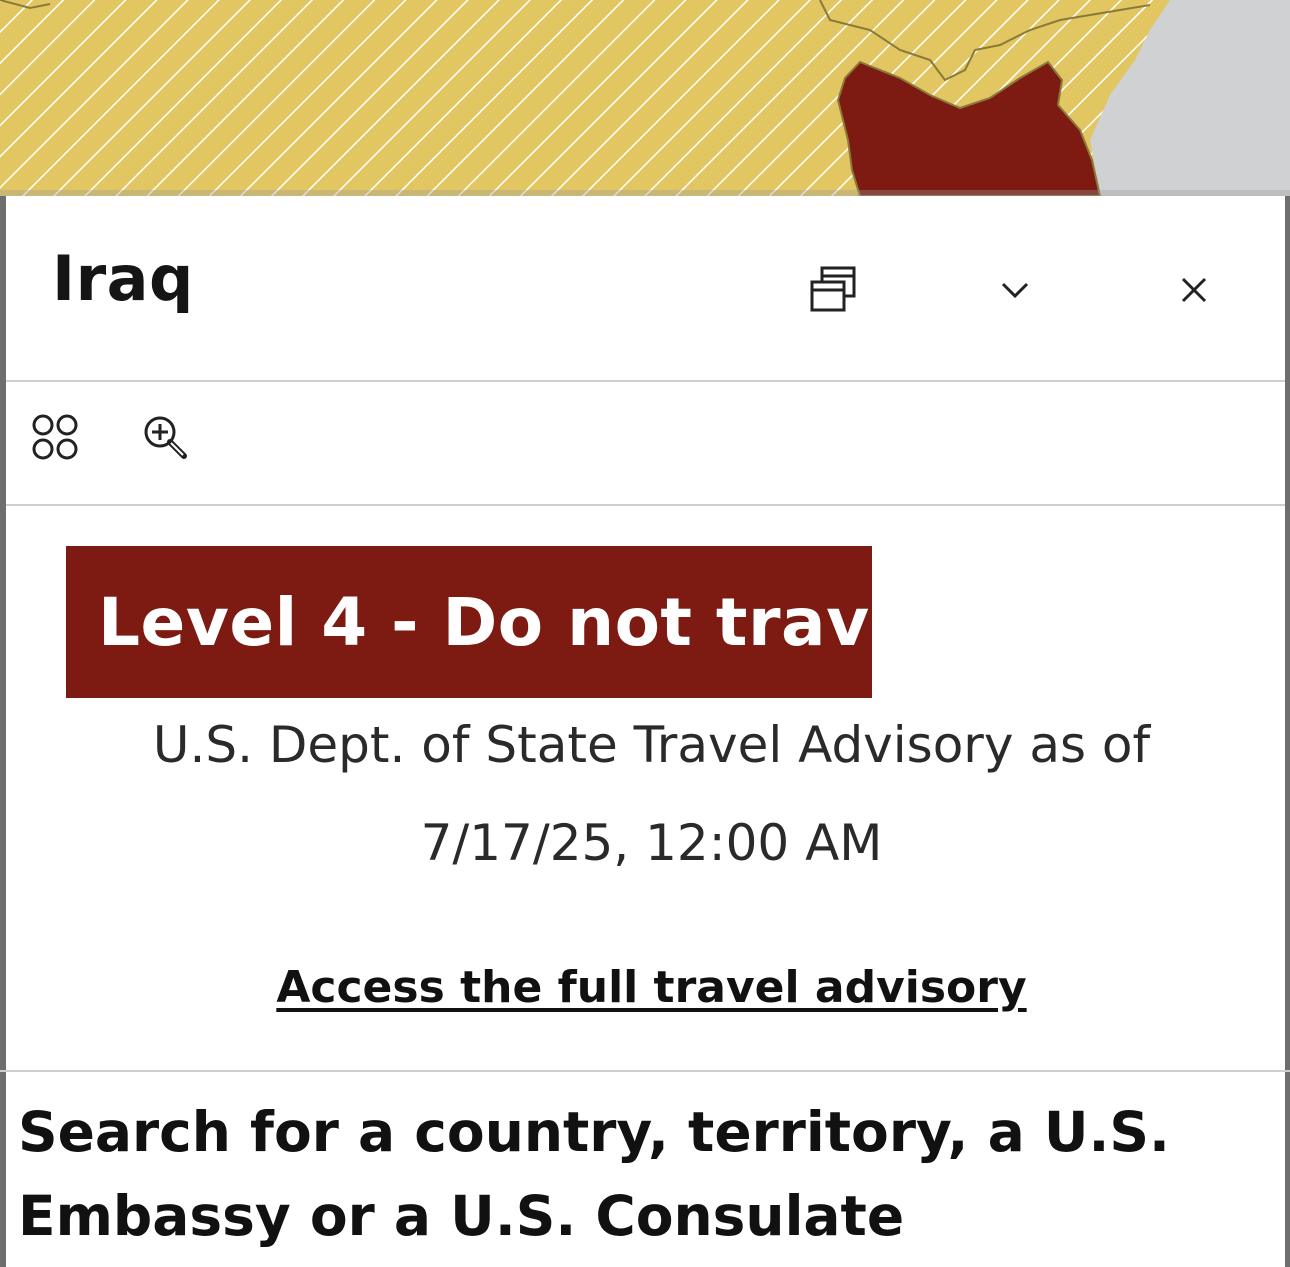 The height and width of the screenshot is (1267, 1290). I want to click on popup-right-border, so click(1287, 633).